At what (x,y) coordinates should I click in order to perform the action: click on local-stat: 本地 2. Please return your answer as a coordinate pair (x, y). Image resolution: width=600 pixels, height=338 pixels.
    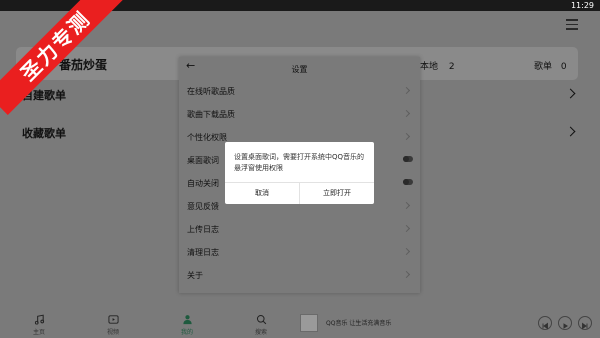
    Looking at the image, I should click on (437, 65).